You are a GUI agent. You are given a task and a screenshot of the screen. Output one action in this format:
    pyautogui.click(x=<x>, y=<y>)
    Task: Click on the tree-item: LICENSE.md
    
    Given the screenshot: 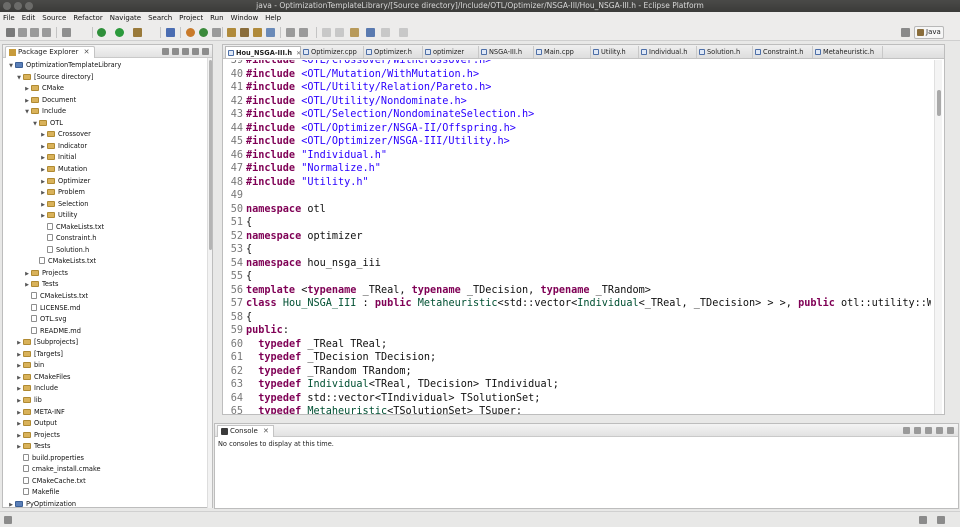 What is the action you would take?
    pyautogui.click(x=51, y=308)
    